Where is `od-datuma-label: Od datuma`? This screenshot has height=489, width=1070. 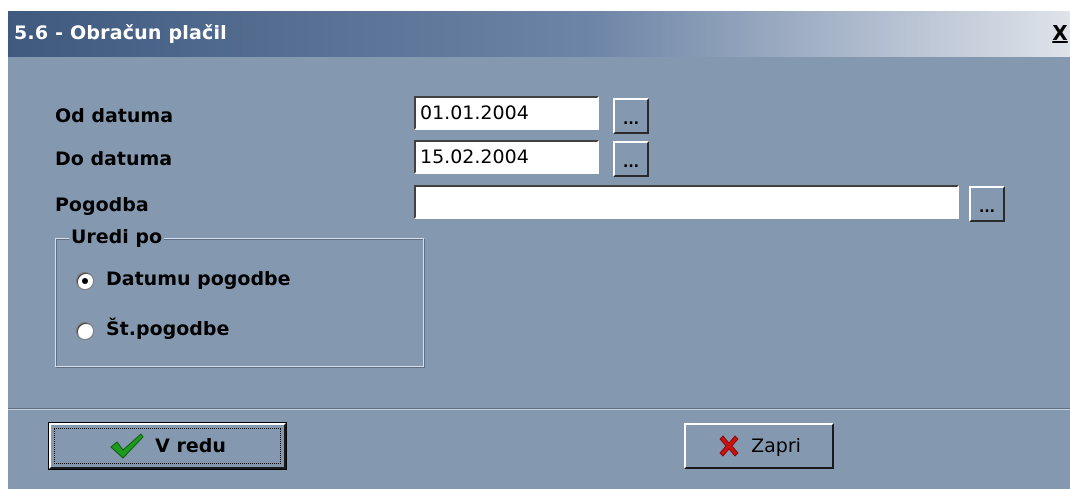 od-datuma-label: Od datuma is located at coordinates (114, 116).